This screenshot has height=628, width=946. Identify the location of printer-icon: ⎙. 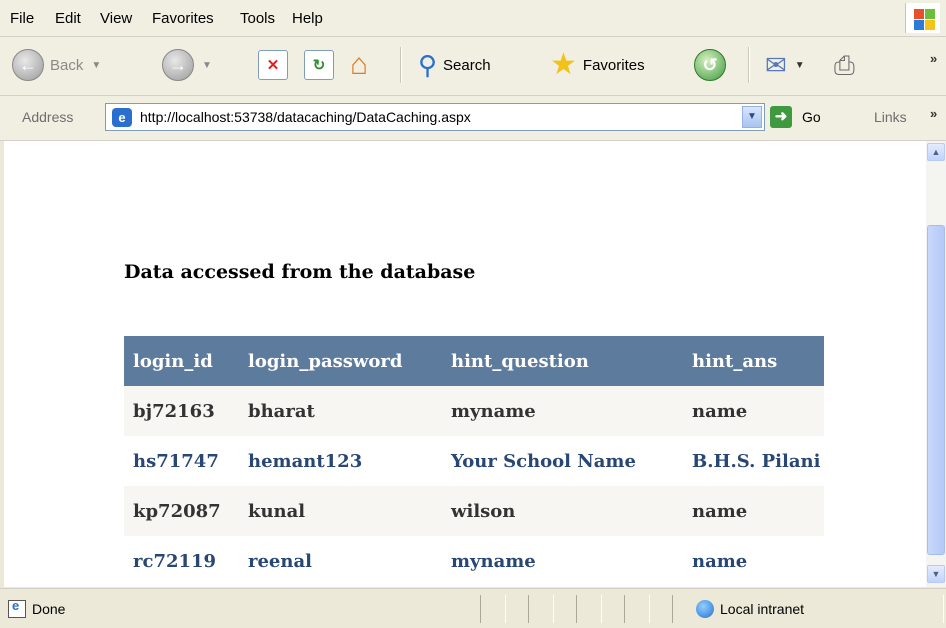
(844, 65).